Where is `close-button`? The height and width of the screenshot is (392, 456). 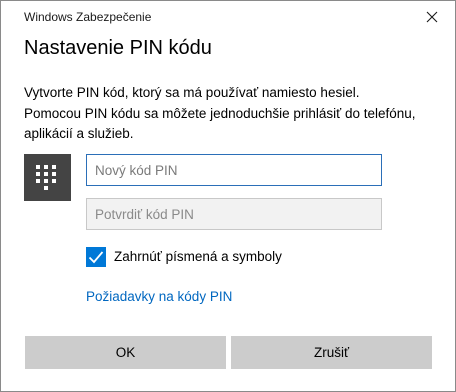 close-button is located at coordinates (432, 17).